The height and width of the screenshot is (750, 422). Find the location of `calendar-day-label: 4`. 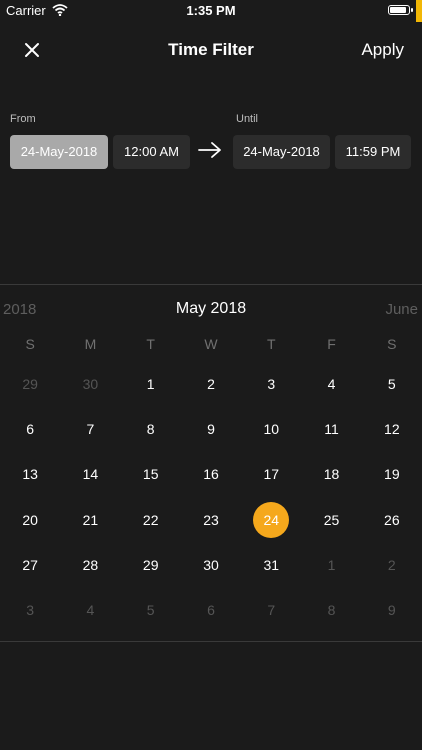

calendar-day-label: 4 is located at coordinates (90, 610).